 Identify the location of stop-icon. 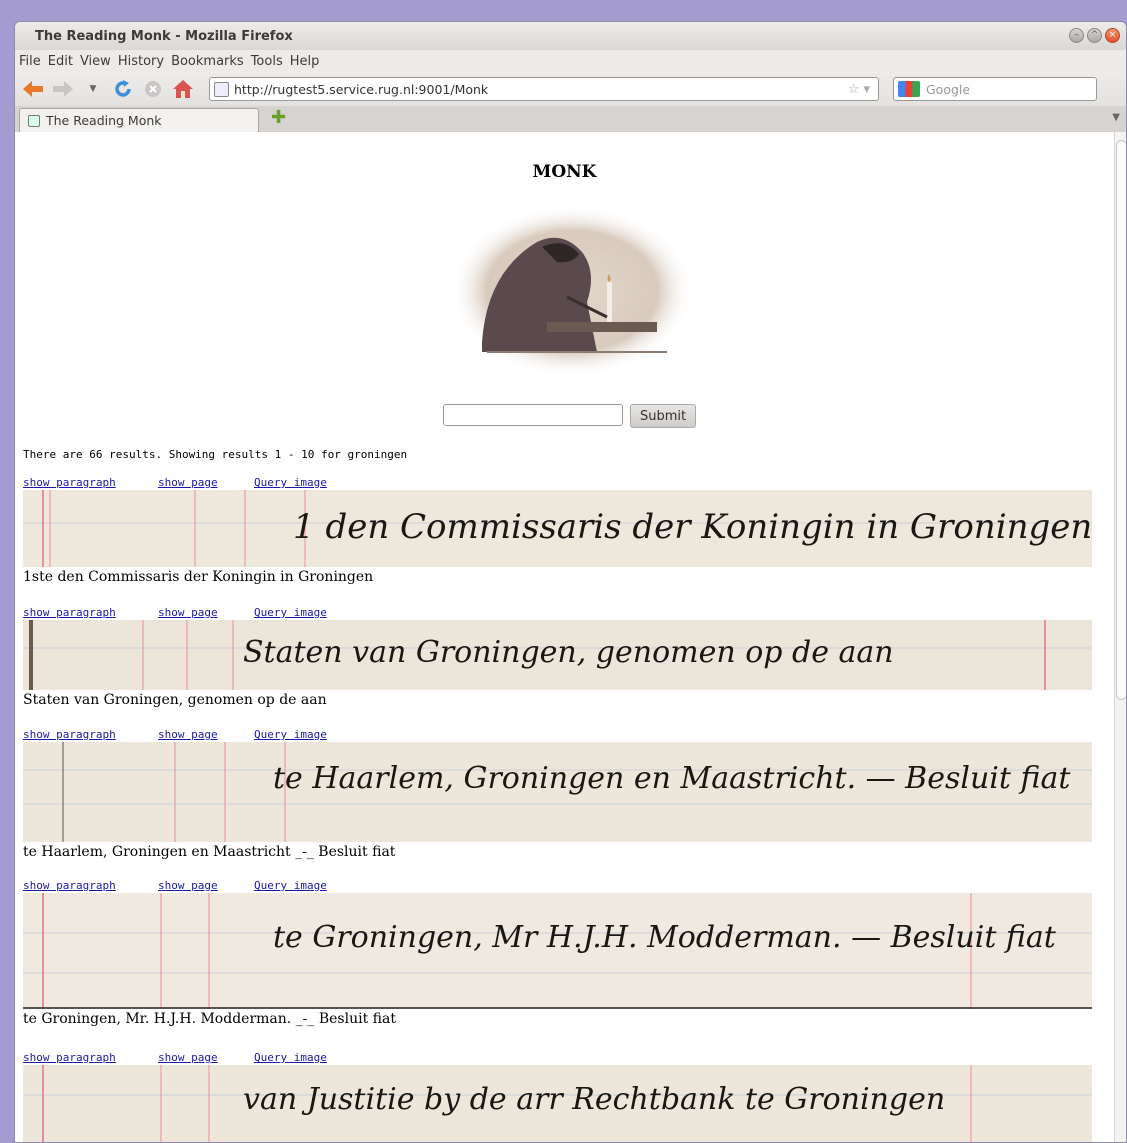
(153, 89).